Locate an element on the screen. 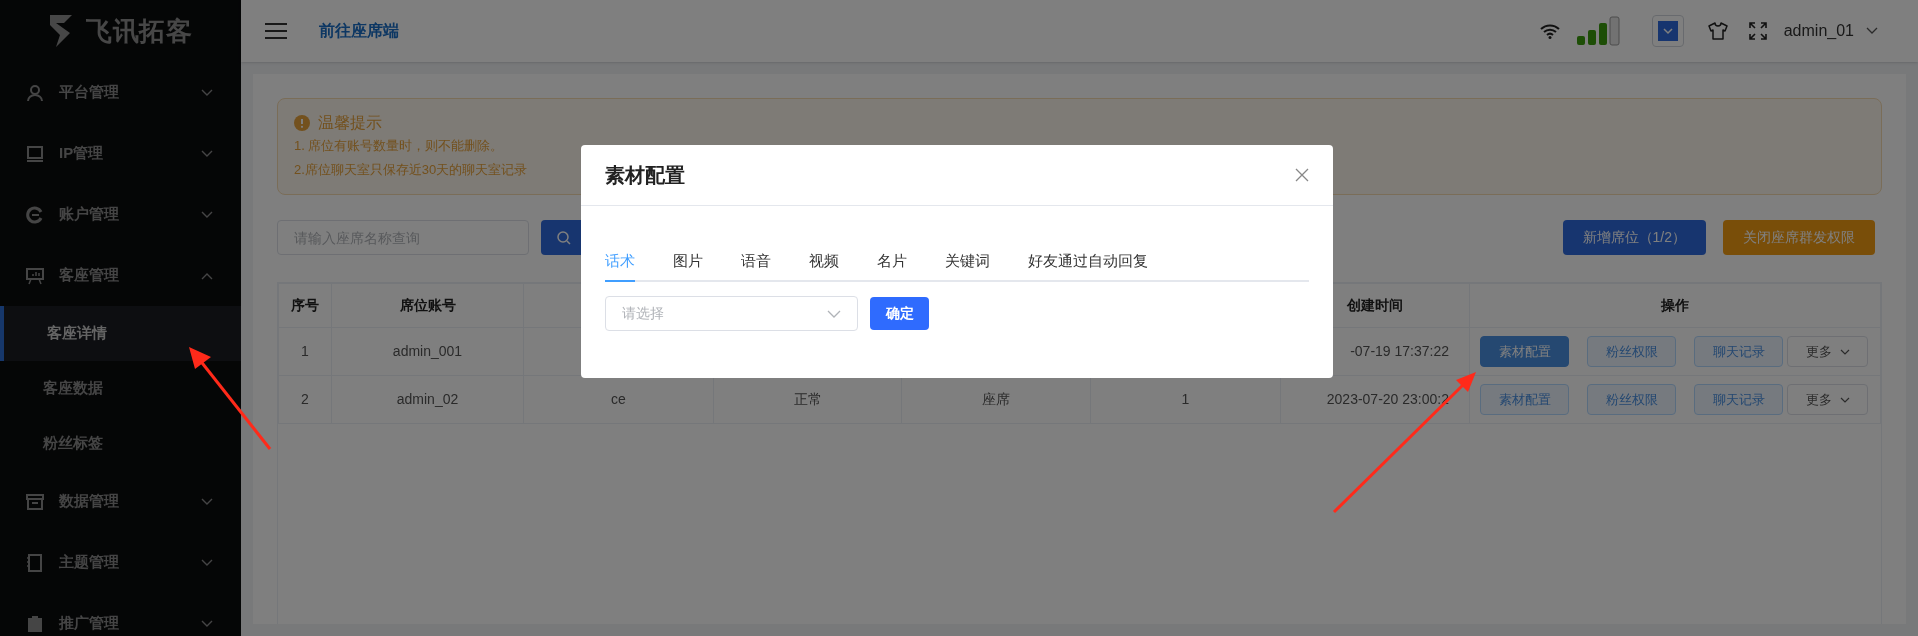  table-cell: admin_001 is located at coordinates (427, 351).